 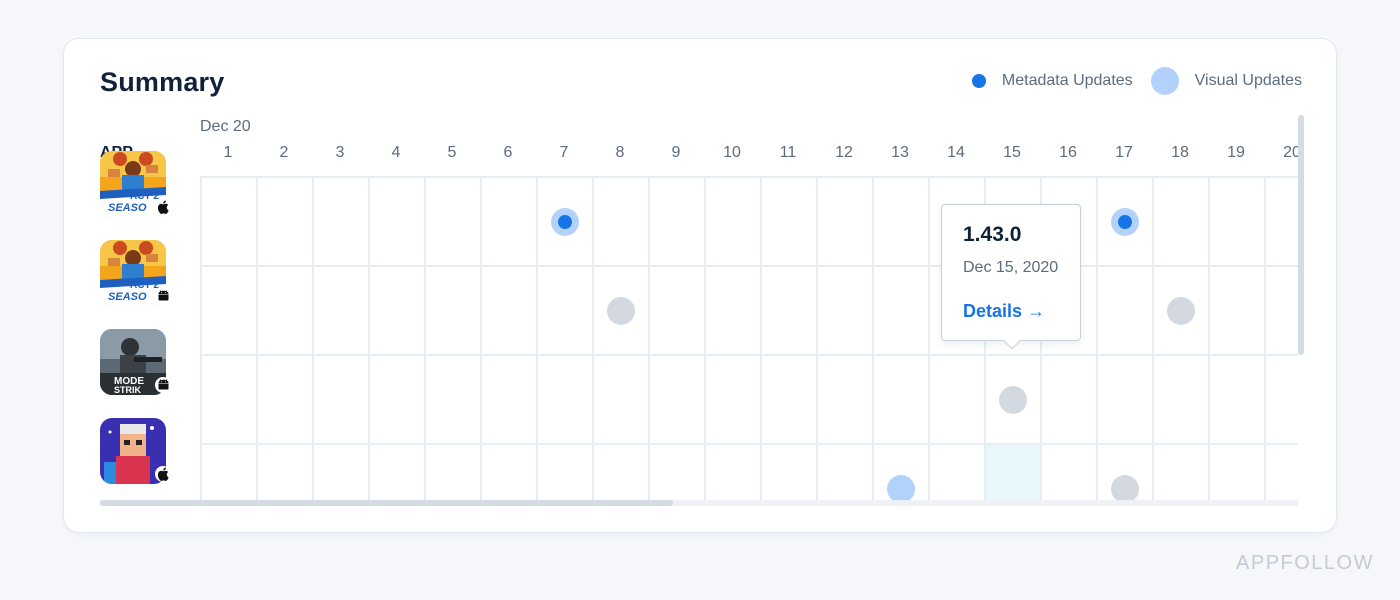 What do you see at coordinates (228, 152) in the screenshot?
I see `day-label: 1` at bounding box center [228, 152].